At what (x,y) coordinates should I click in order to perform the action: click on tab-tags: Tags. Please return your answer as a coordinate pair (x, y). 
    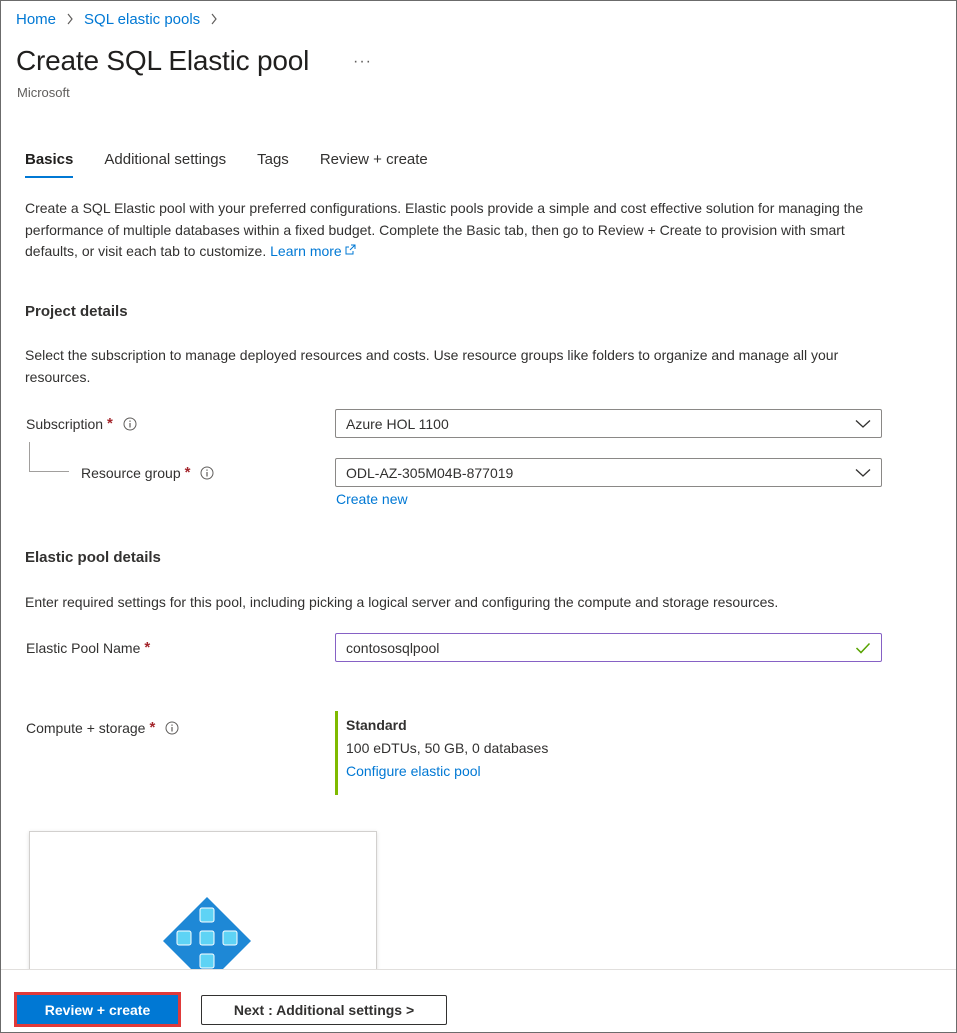
    Looking at the image, I should click on (273, 164).